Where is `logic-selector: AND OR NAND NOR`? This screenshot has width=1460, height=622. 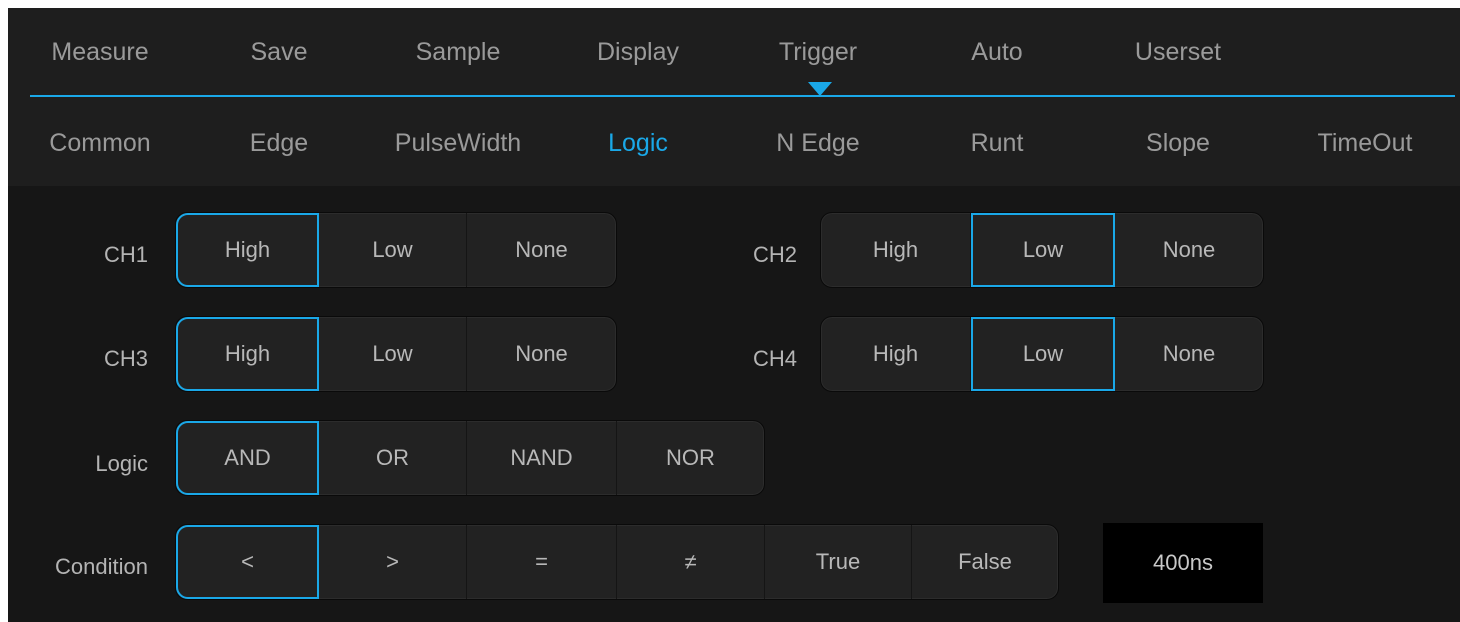 logic-selector: AND OR NAND NOR is located at coordinates (470, 458).